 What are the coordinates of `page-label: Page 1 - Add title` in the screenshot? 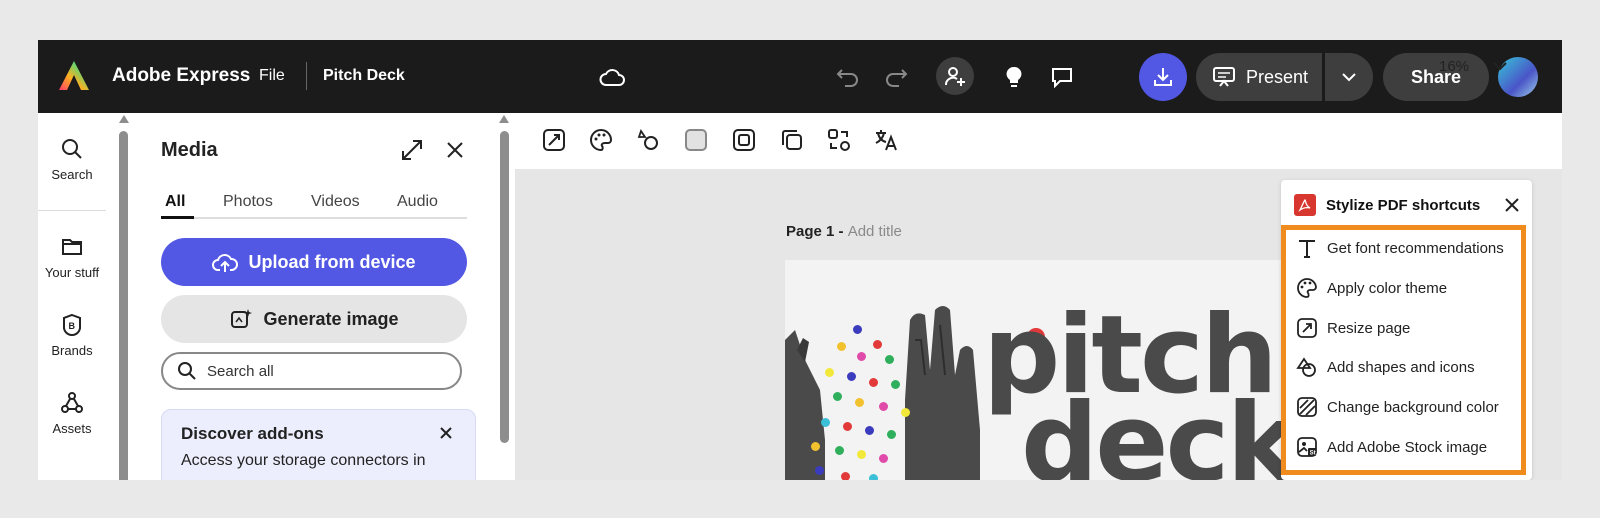 It's located at (844, 231).